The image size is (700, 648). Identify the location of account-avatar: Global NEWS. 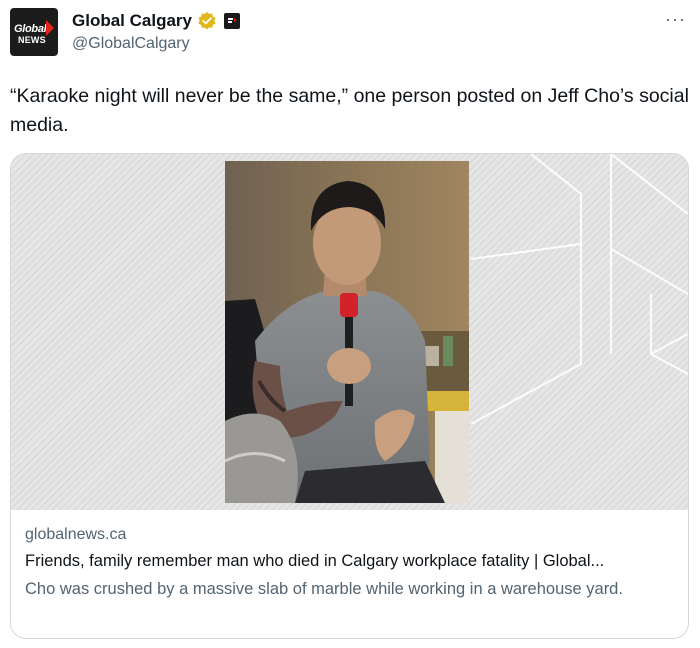
(34, 32).